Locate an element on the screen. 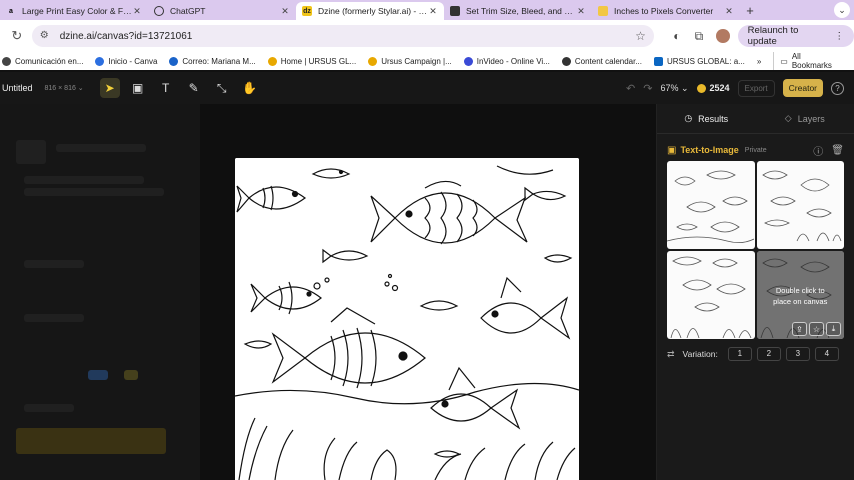 This screenshot has width=854, height=480. site-info-icon: ⚙ is located at coordinates (46, 36).